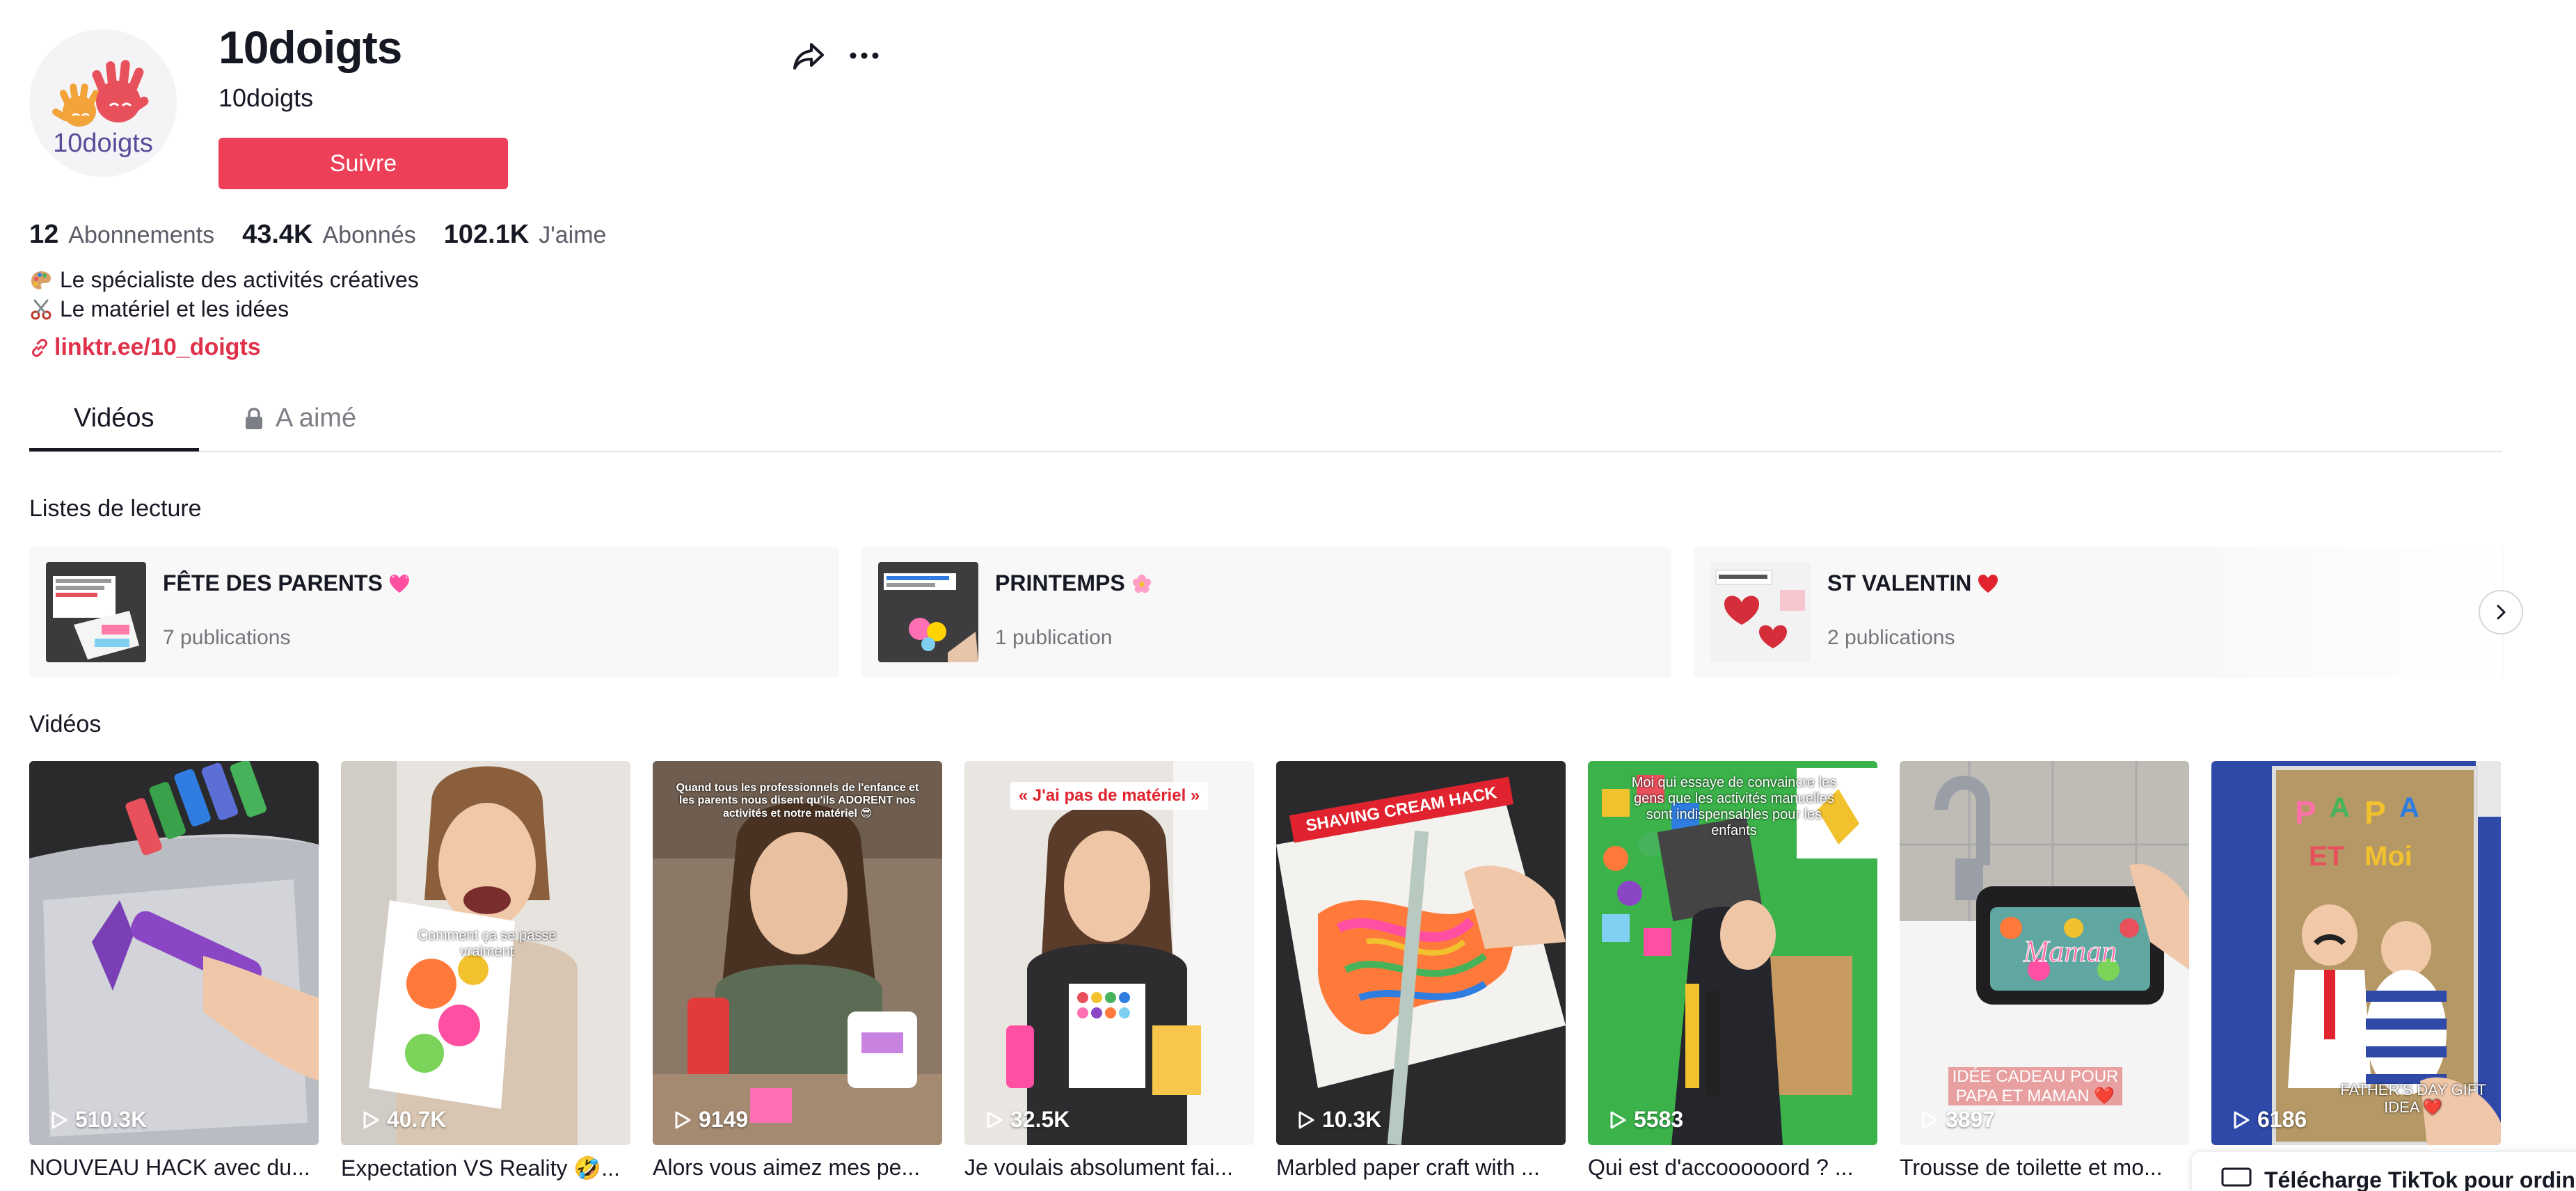 The image size is (2576, 1191). Describe the element at coordinates (485, 953) in the screenshot. I see `video-thumbnail: Comment ça se passe vraiment 40.7K` at that location.